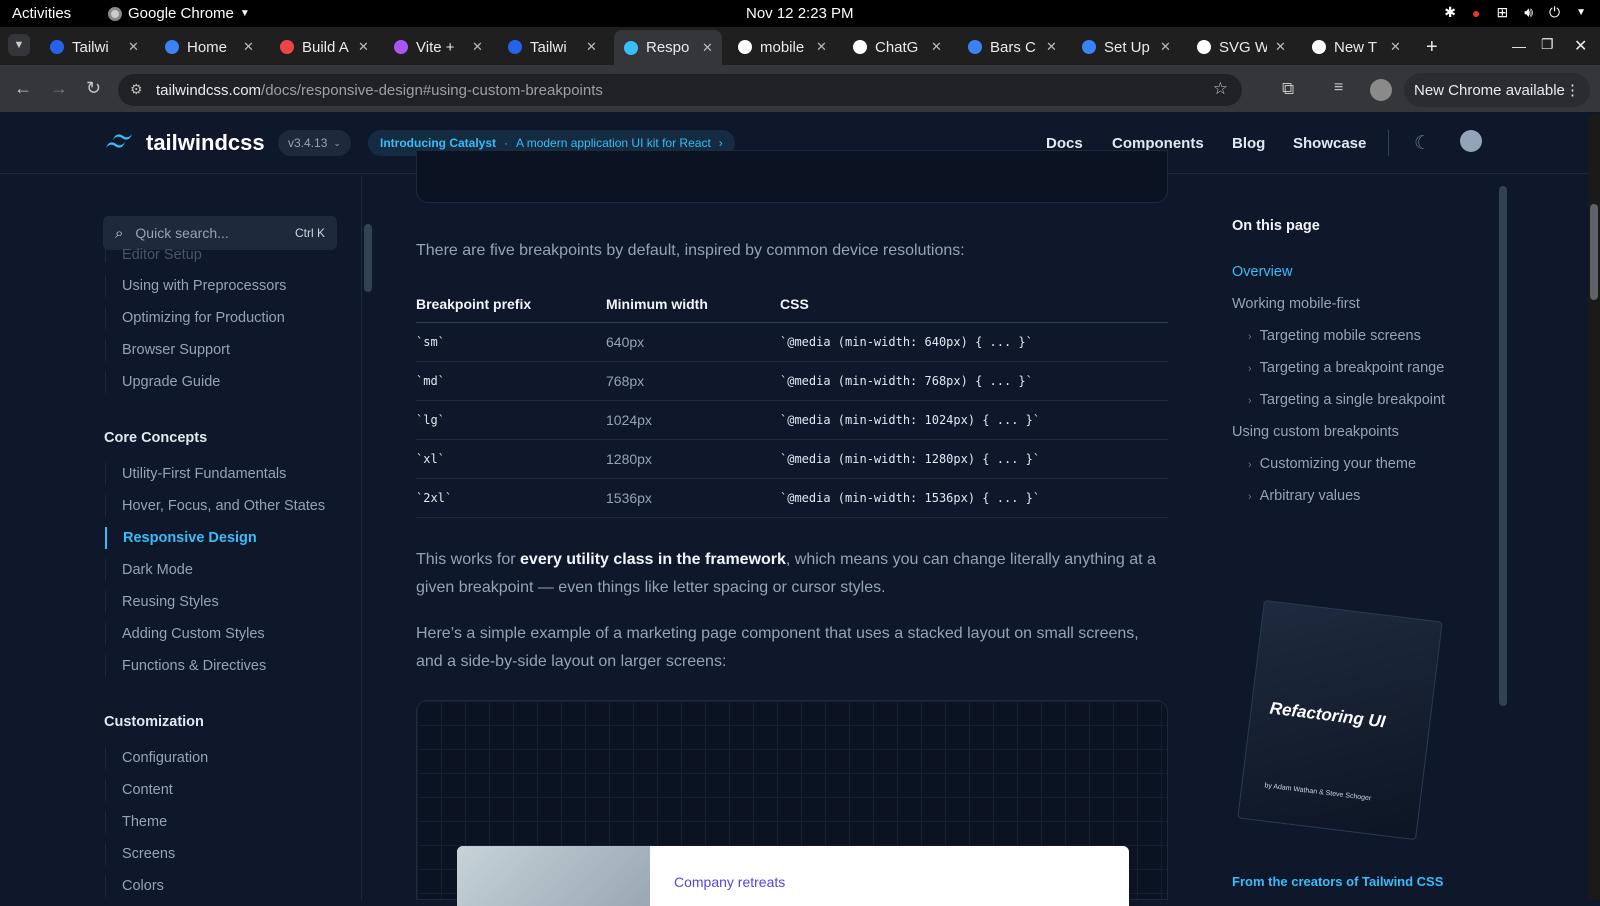 The image size is (1600, 906). What do you see at coordinates (1422, 143) in the screenshot?
I see `theme-toggle-moon-icon: ☾` at bounding box center [1422, 143].